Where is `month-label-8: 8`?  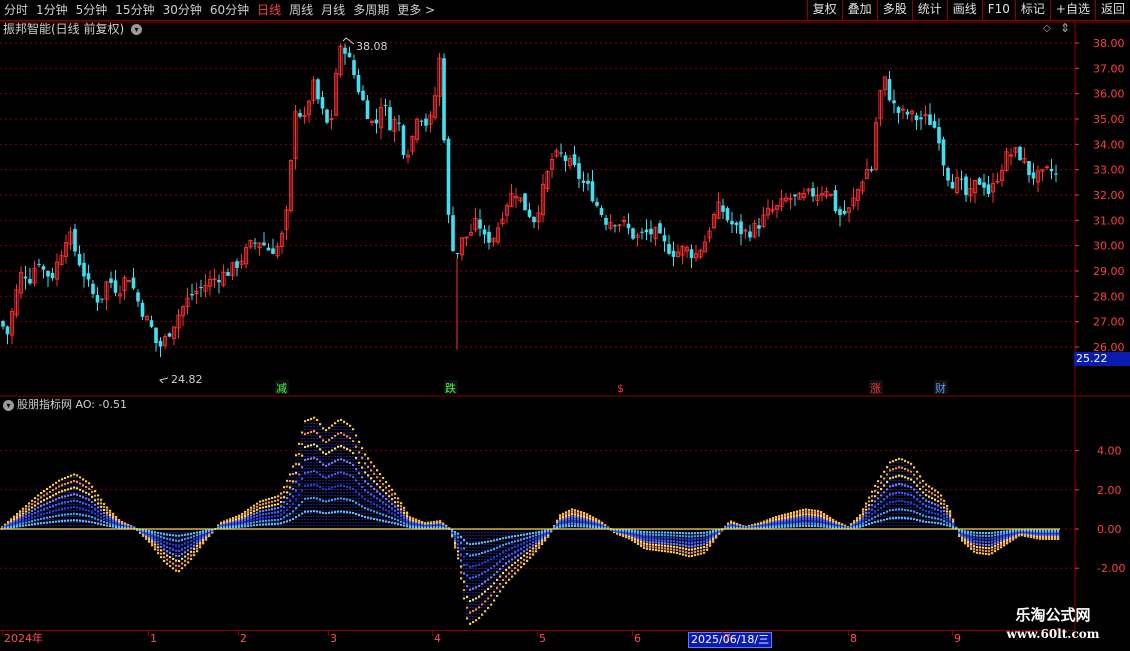
month-label-8: 8 is located at coordinates (853, 638).